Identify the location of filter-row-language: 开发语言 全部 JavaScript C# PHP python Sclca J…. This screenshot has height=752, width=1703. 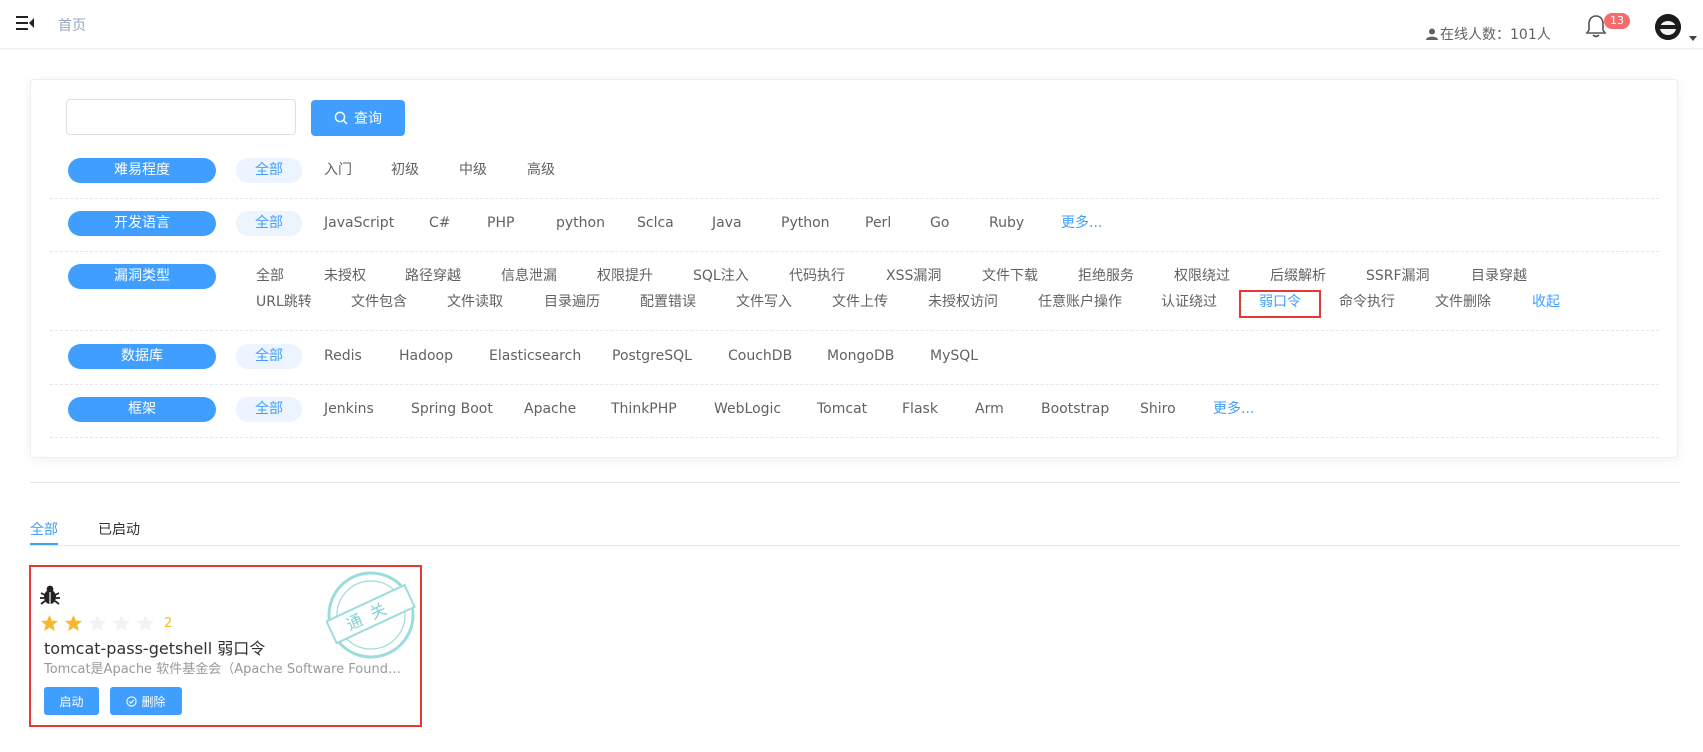
(854, 231).